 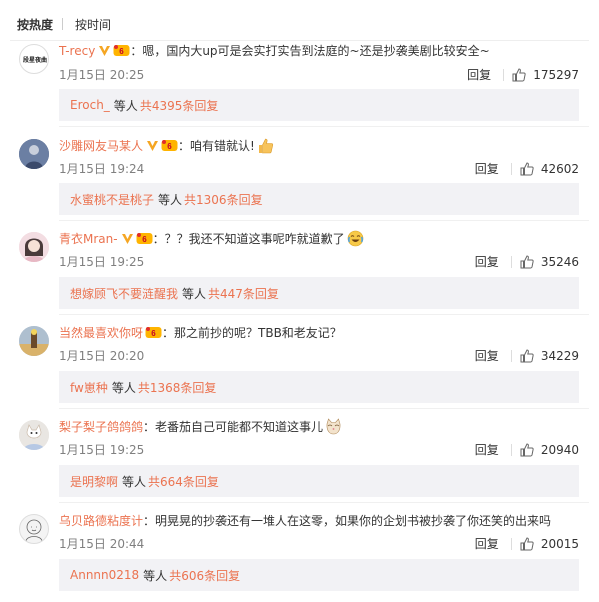 I want to click on comment-username: 当然最喜欢你呀, so click(x=101, y=332).